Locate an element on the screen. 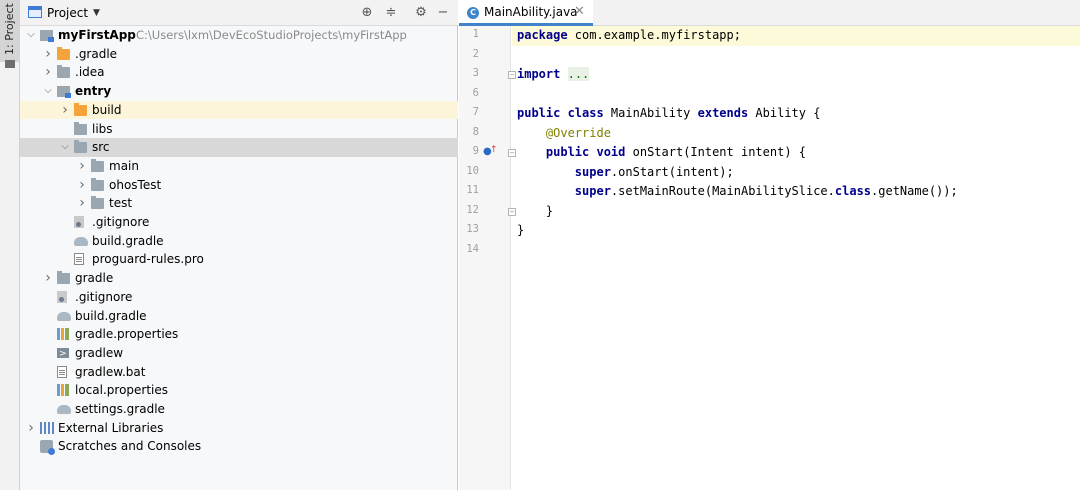 This screenshot has width=1080, height=490. folder-orange-icon is located at coordinates (80, 109).